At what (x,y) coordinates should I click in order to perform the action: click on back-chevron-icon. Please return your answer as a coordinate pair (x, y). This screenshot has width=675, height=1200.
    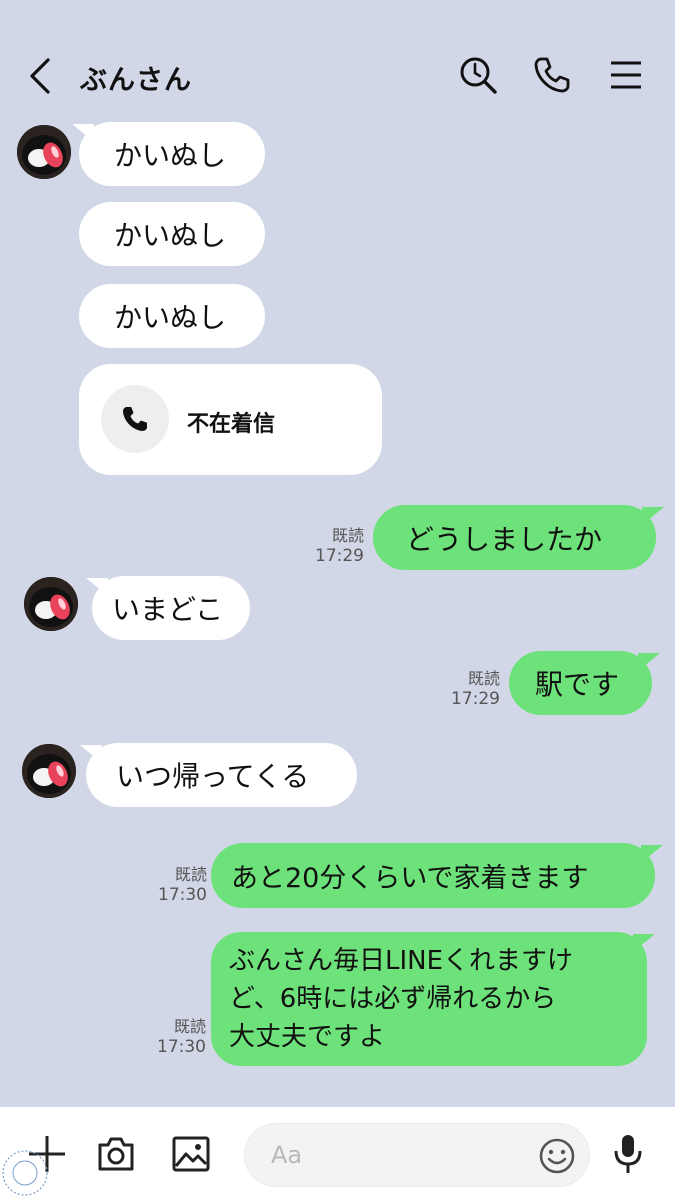
    Looking at the image, I should click on (40, 76).